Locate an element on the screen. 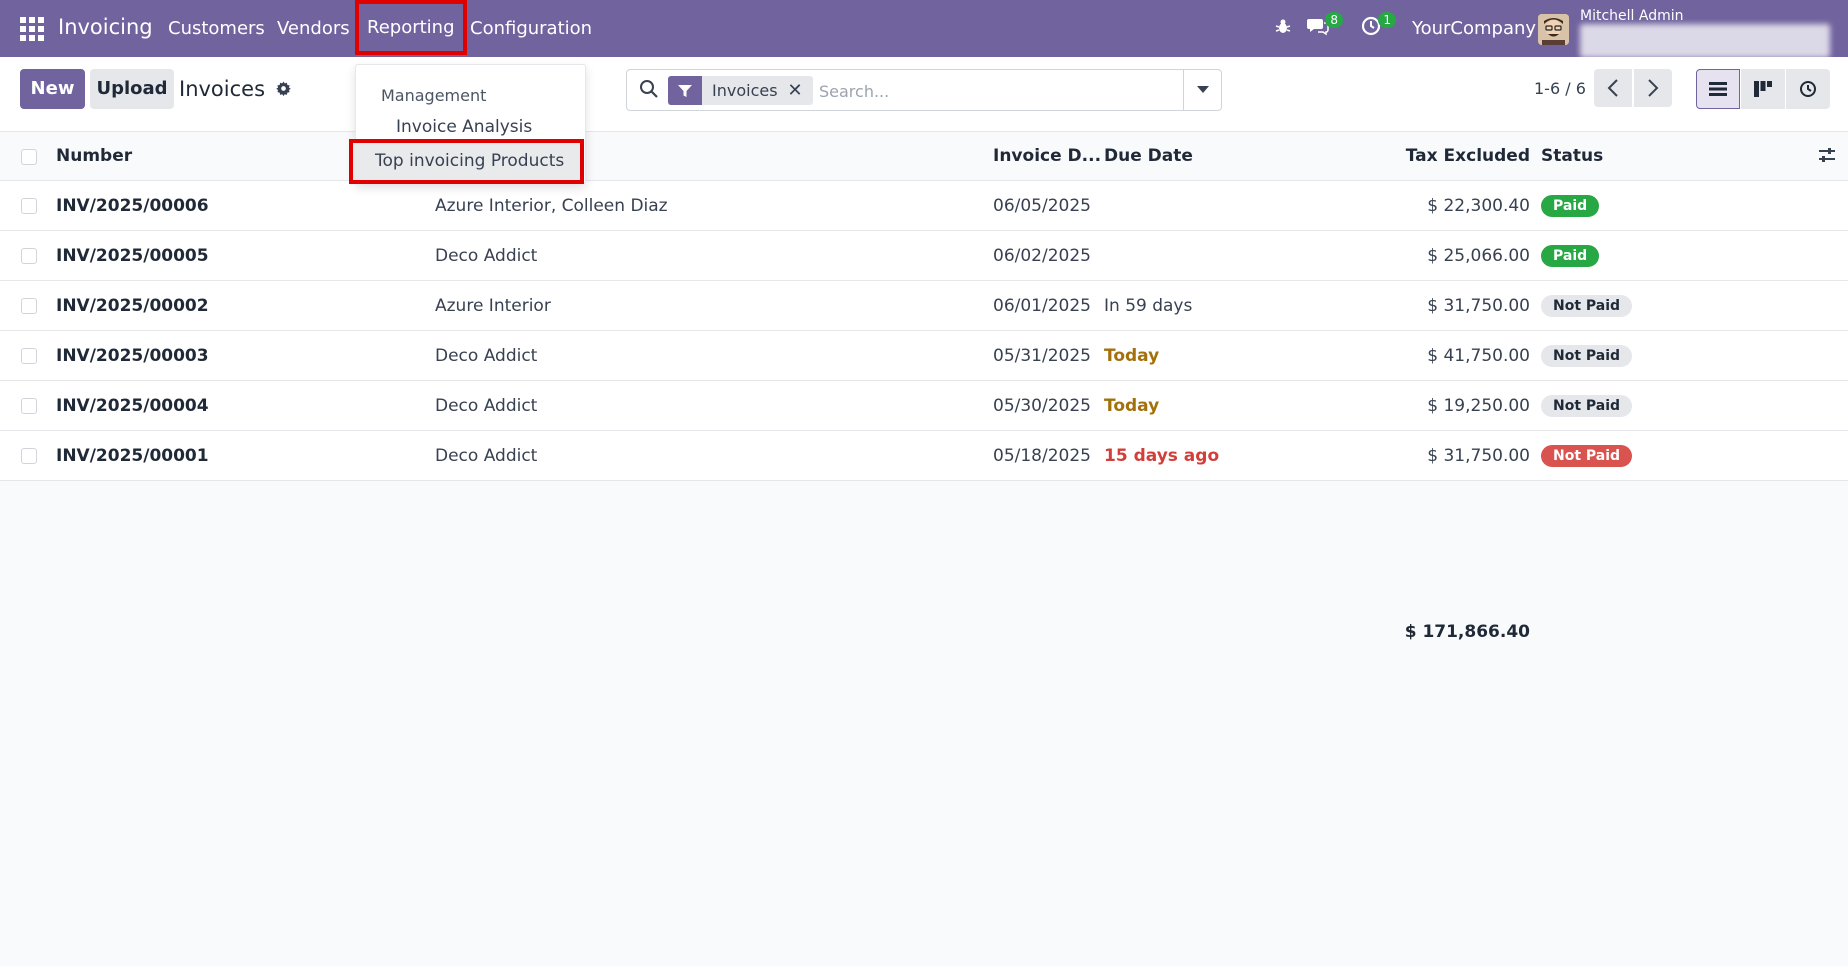 This screenshot has height=966, width=1848. tax-excluded-amount: $ 22,300.40 is located at coordinates (1478, 206).